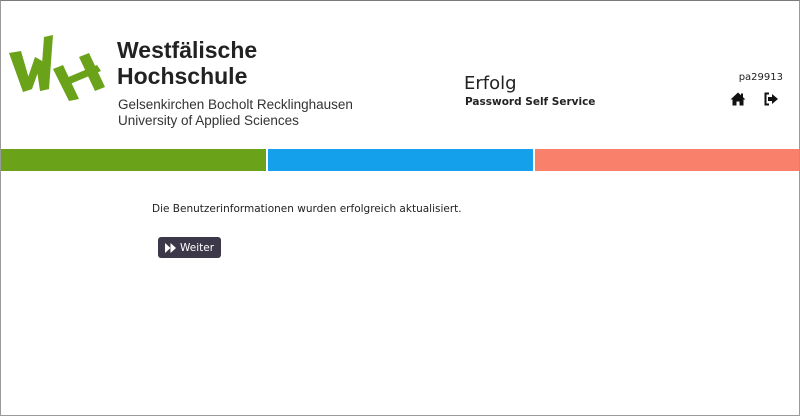 This screenshot has width=800, height=416. What do you see at coordinates (760, 77) in the screenshot?
I see `username-label: pa29913` at bounding box center [760, 77].